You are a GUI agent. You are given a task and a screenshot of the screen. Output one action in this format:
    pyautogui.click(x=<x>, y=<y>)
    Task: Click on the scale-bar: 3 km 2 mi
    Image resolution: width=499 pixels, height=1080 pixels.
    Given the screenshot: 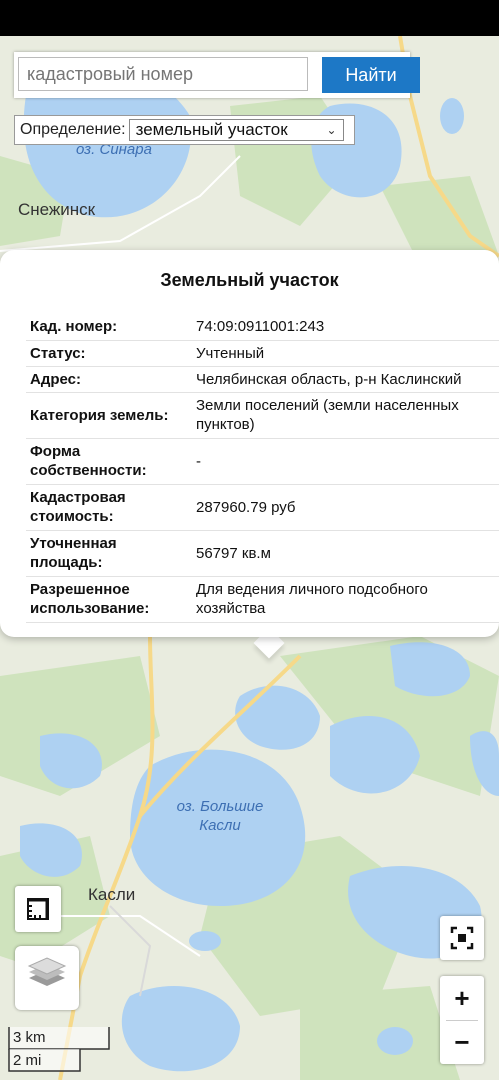 What is the action you would take?
    pyautogui.click(x=59, y=1050)
    